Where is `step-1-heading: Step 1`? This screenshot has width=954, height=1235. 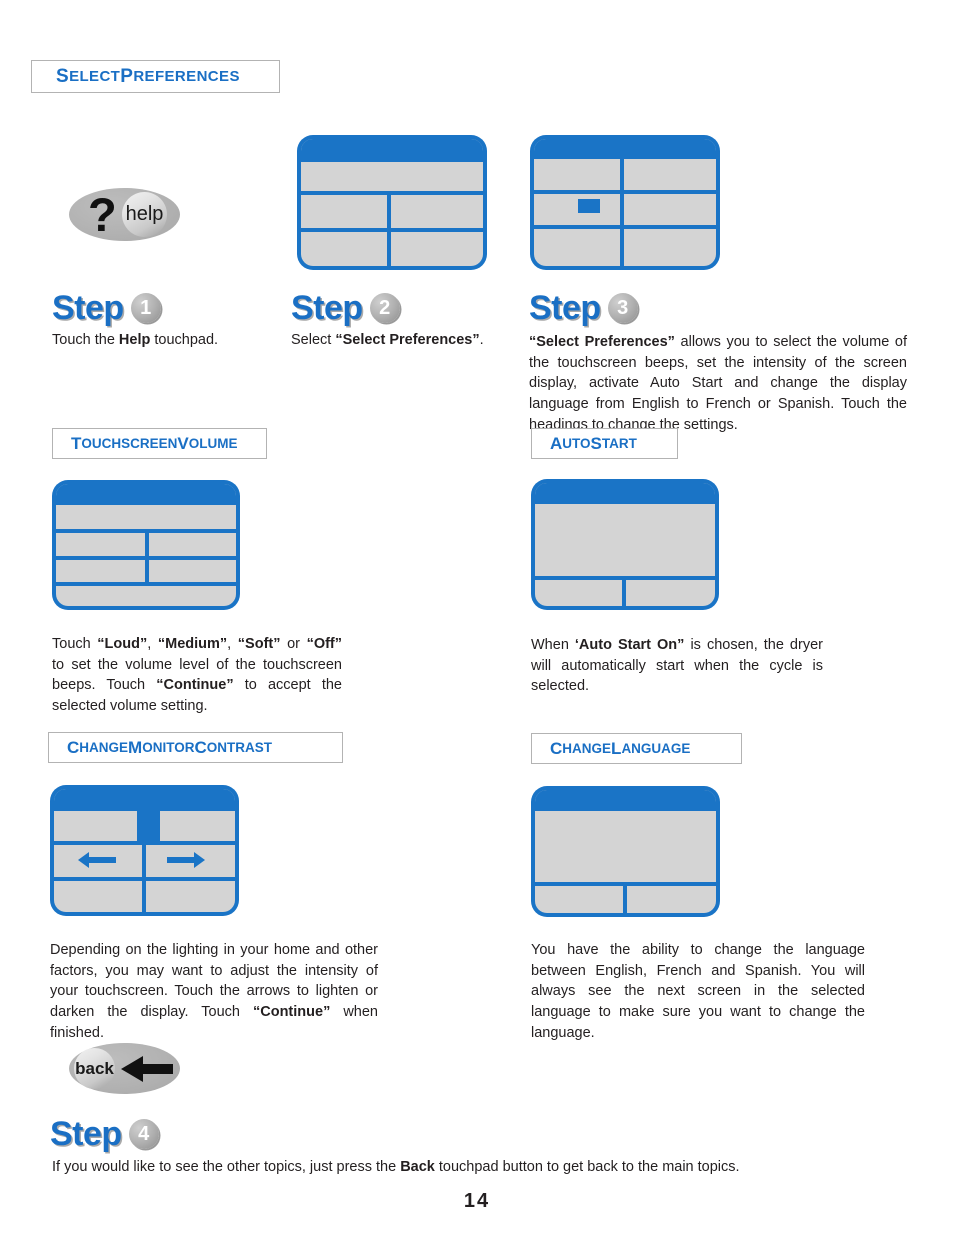 step-1-heading: Step 1 is located at coordinates (106, 308).